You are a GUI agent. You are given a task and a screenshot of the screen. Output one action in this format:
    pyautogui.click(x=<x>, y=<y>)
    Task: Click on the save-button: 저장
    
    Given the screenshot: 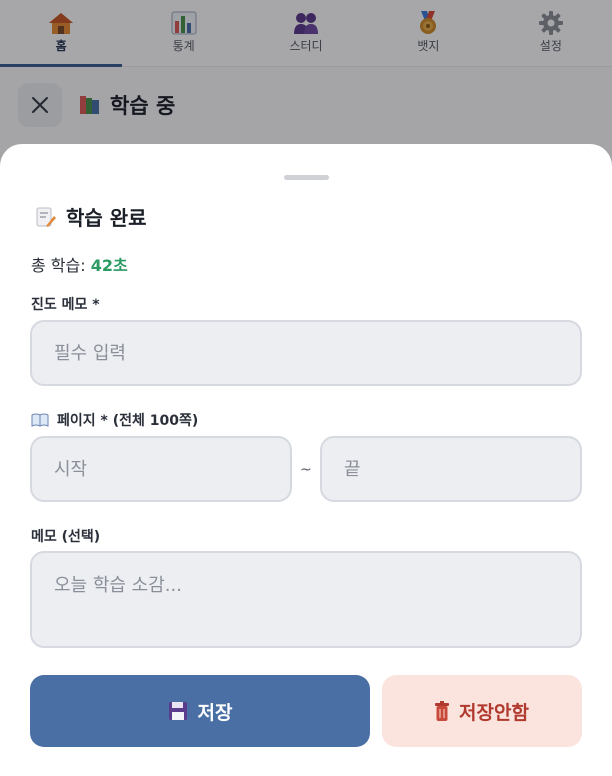 What is the action you would take?
    pyautogui.click(x=200, y=711)
    